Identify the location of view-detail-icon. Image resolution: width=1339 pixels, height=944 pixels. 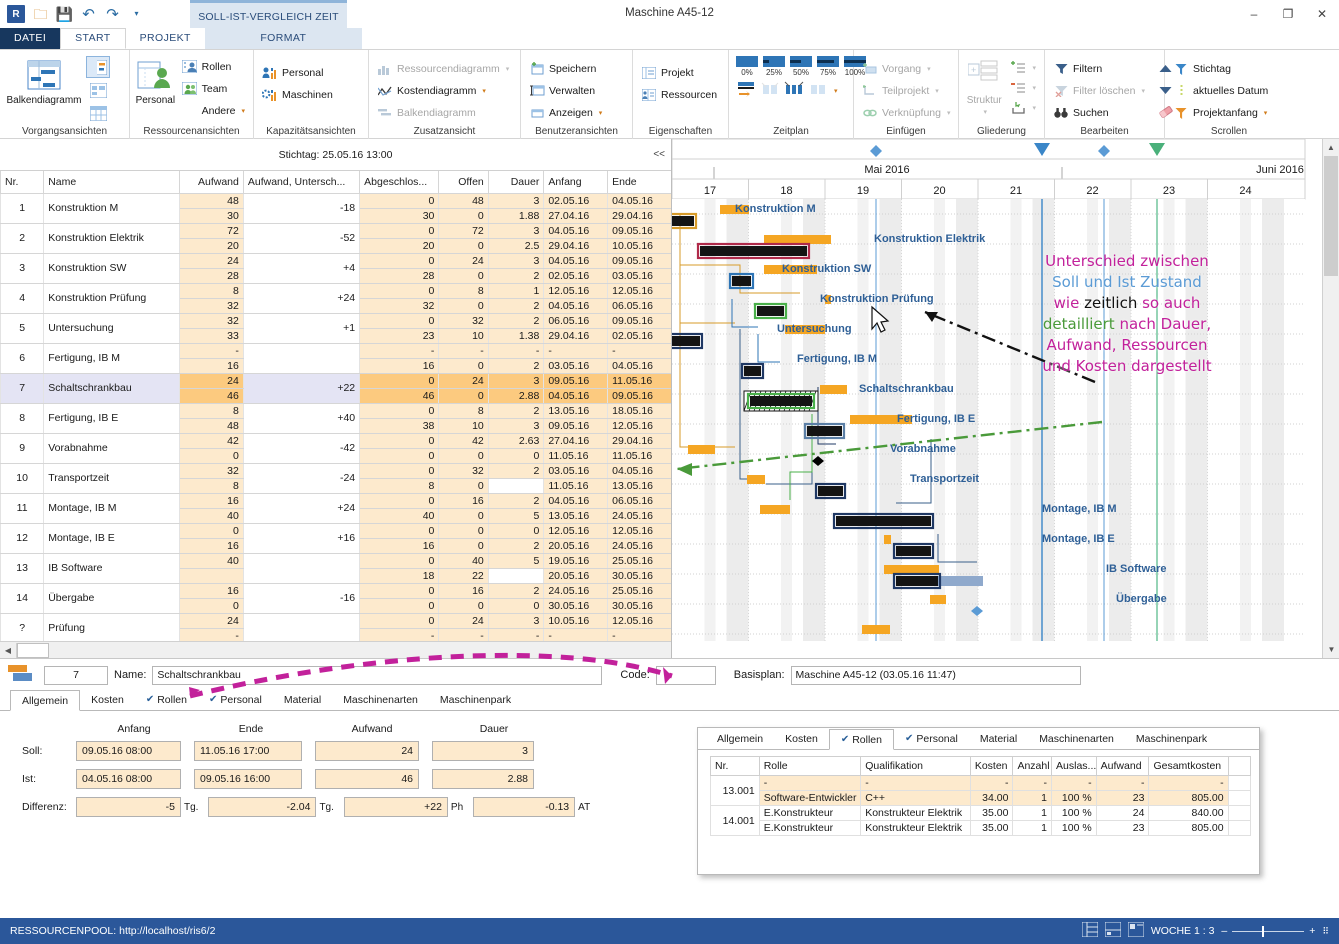
(1136, 930).